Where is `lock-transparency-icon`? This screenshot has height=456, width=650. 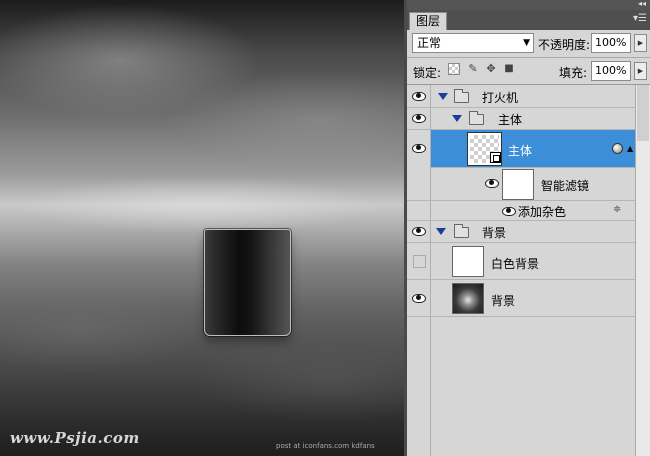
lock-transparency-icon is located at coordinates (454, 69).